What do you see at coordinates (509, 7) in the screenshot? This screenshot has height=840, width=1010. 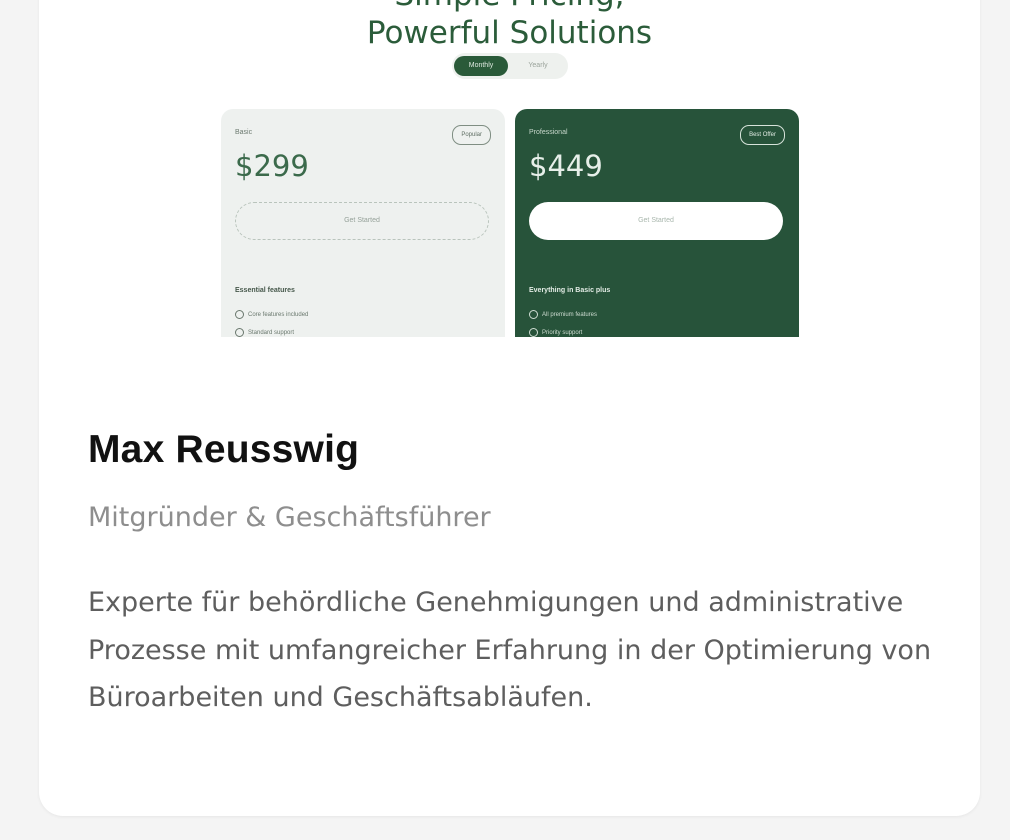 I see `preview-headline-line1: Simple Pricing,` at bounding box center [509, 7].